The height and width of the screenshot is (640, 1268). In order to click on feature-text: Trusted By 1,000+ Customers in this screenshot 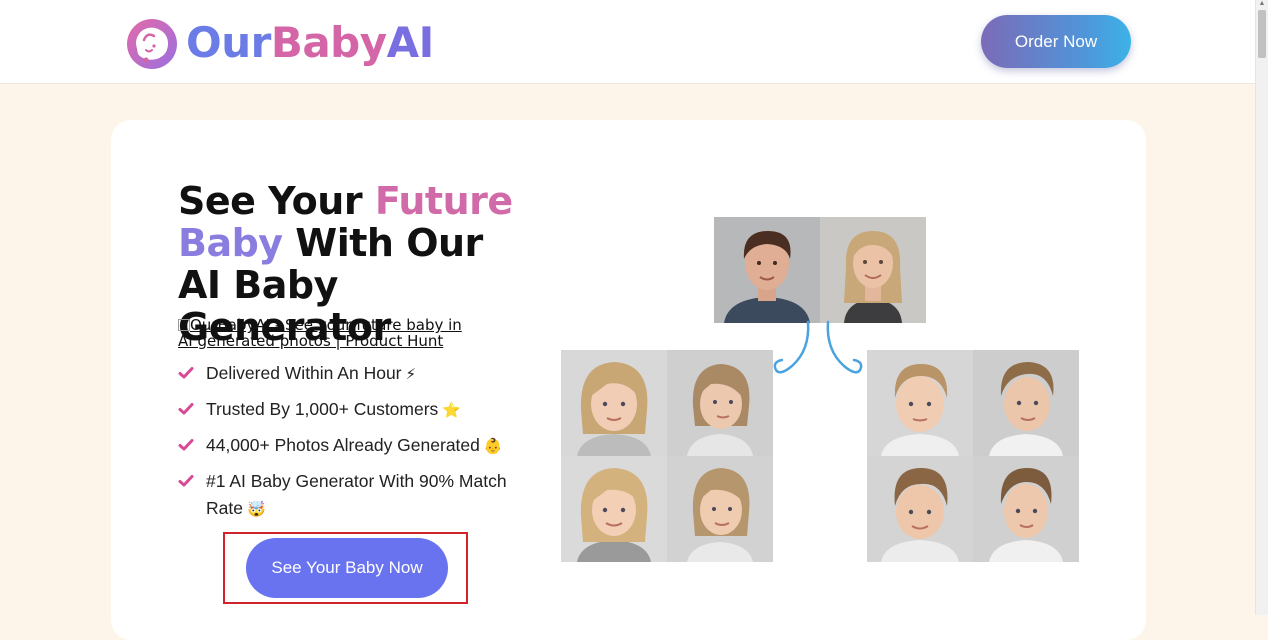, I will do `click(322, 409)`.